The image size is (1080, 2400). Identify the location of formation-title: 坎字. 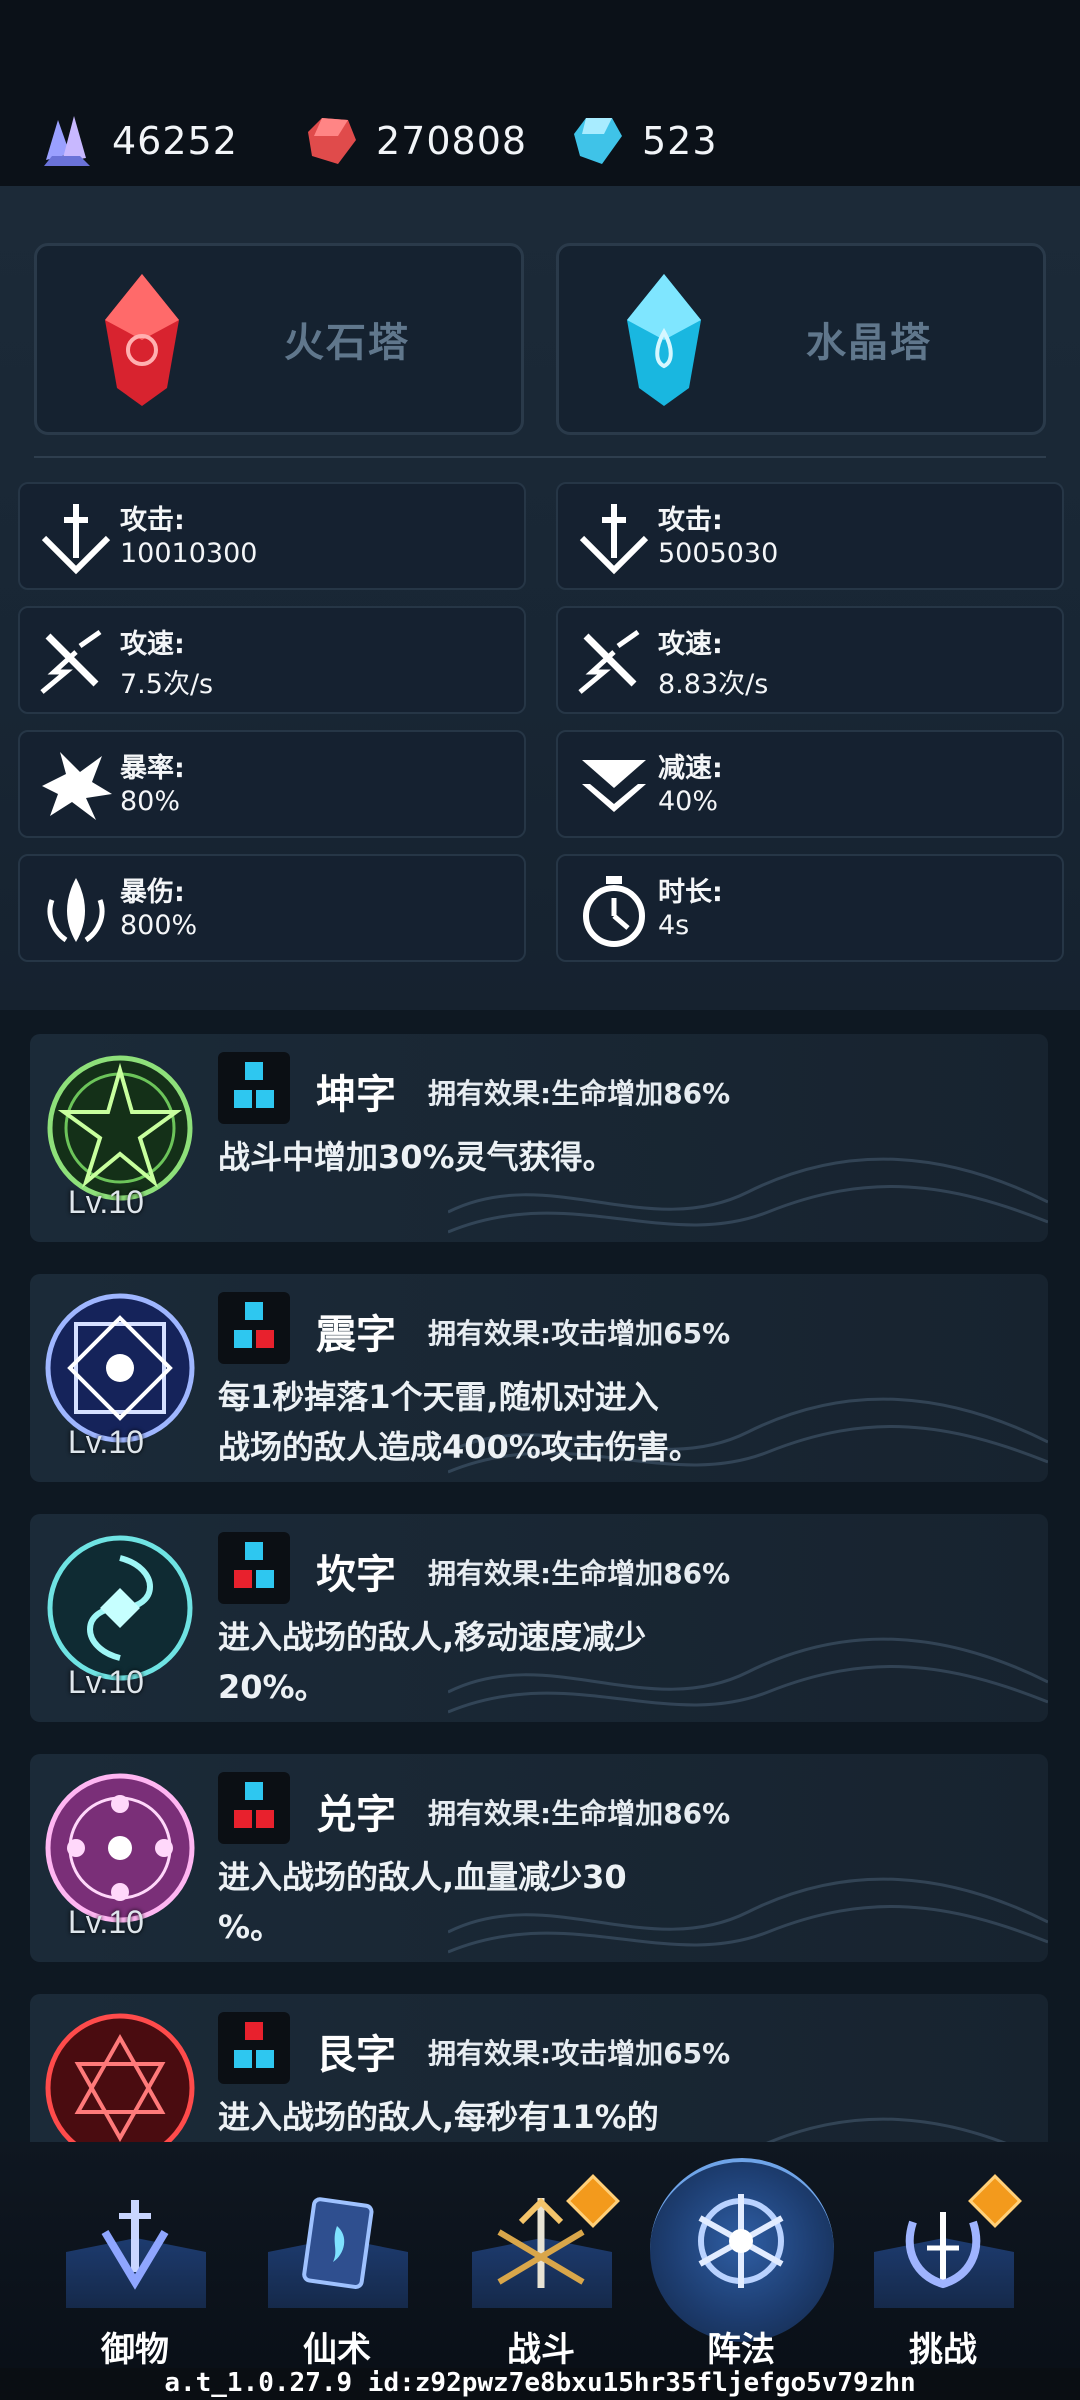
(356, 1575).